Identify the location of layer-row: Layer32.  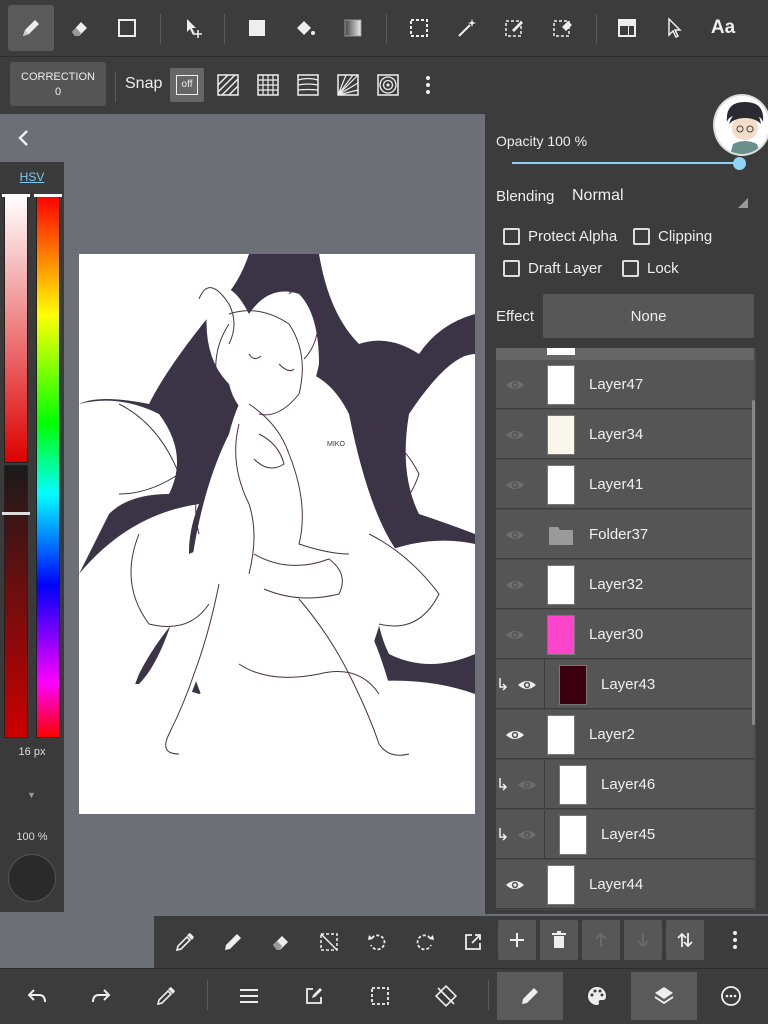
(625, 584).